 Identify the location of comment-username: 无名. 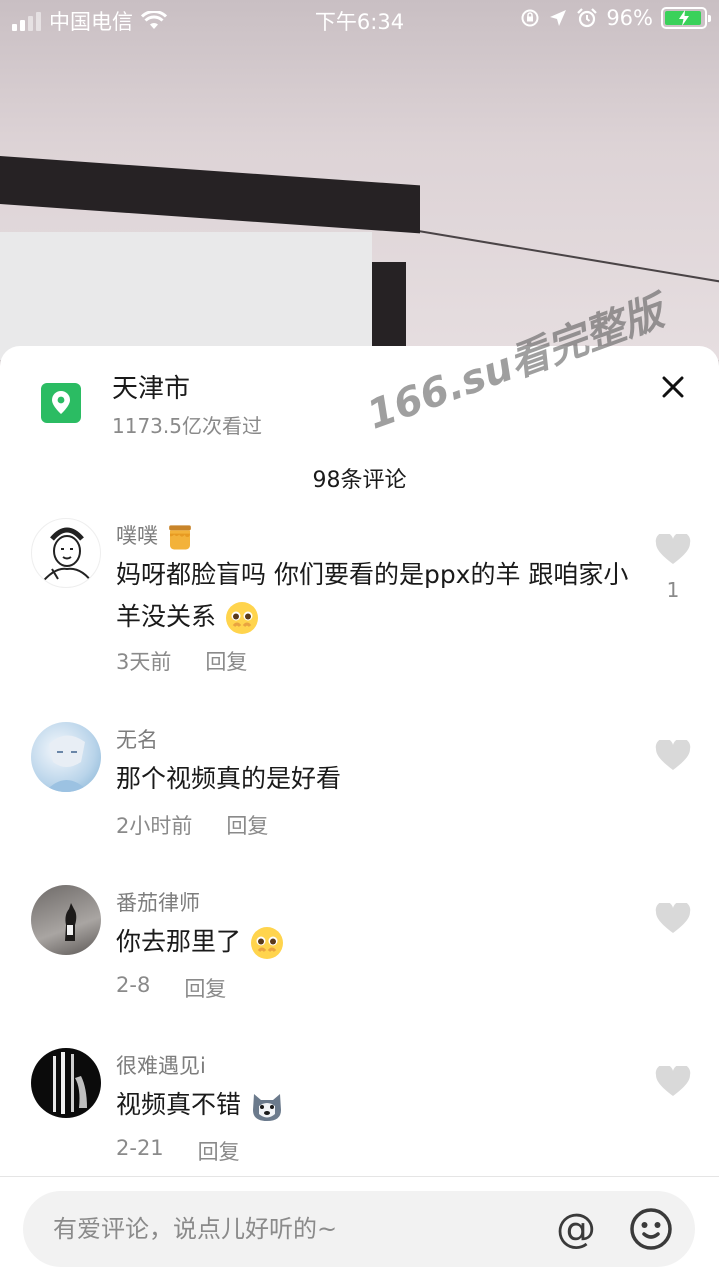
(137, 739).